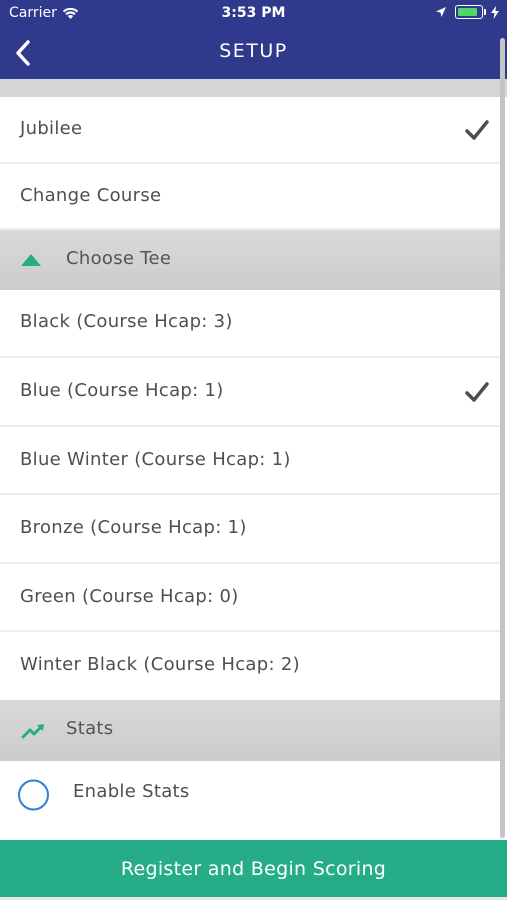 The height and width of the screenshot is (900, 507). I want to click on enable-stats-label: Enable Stats, so click(131, 791).